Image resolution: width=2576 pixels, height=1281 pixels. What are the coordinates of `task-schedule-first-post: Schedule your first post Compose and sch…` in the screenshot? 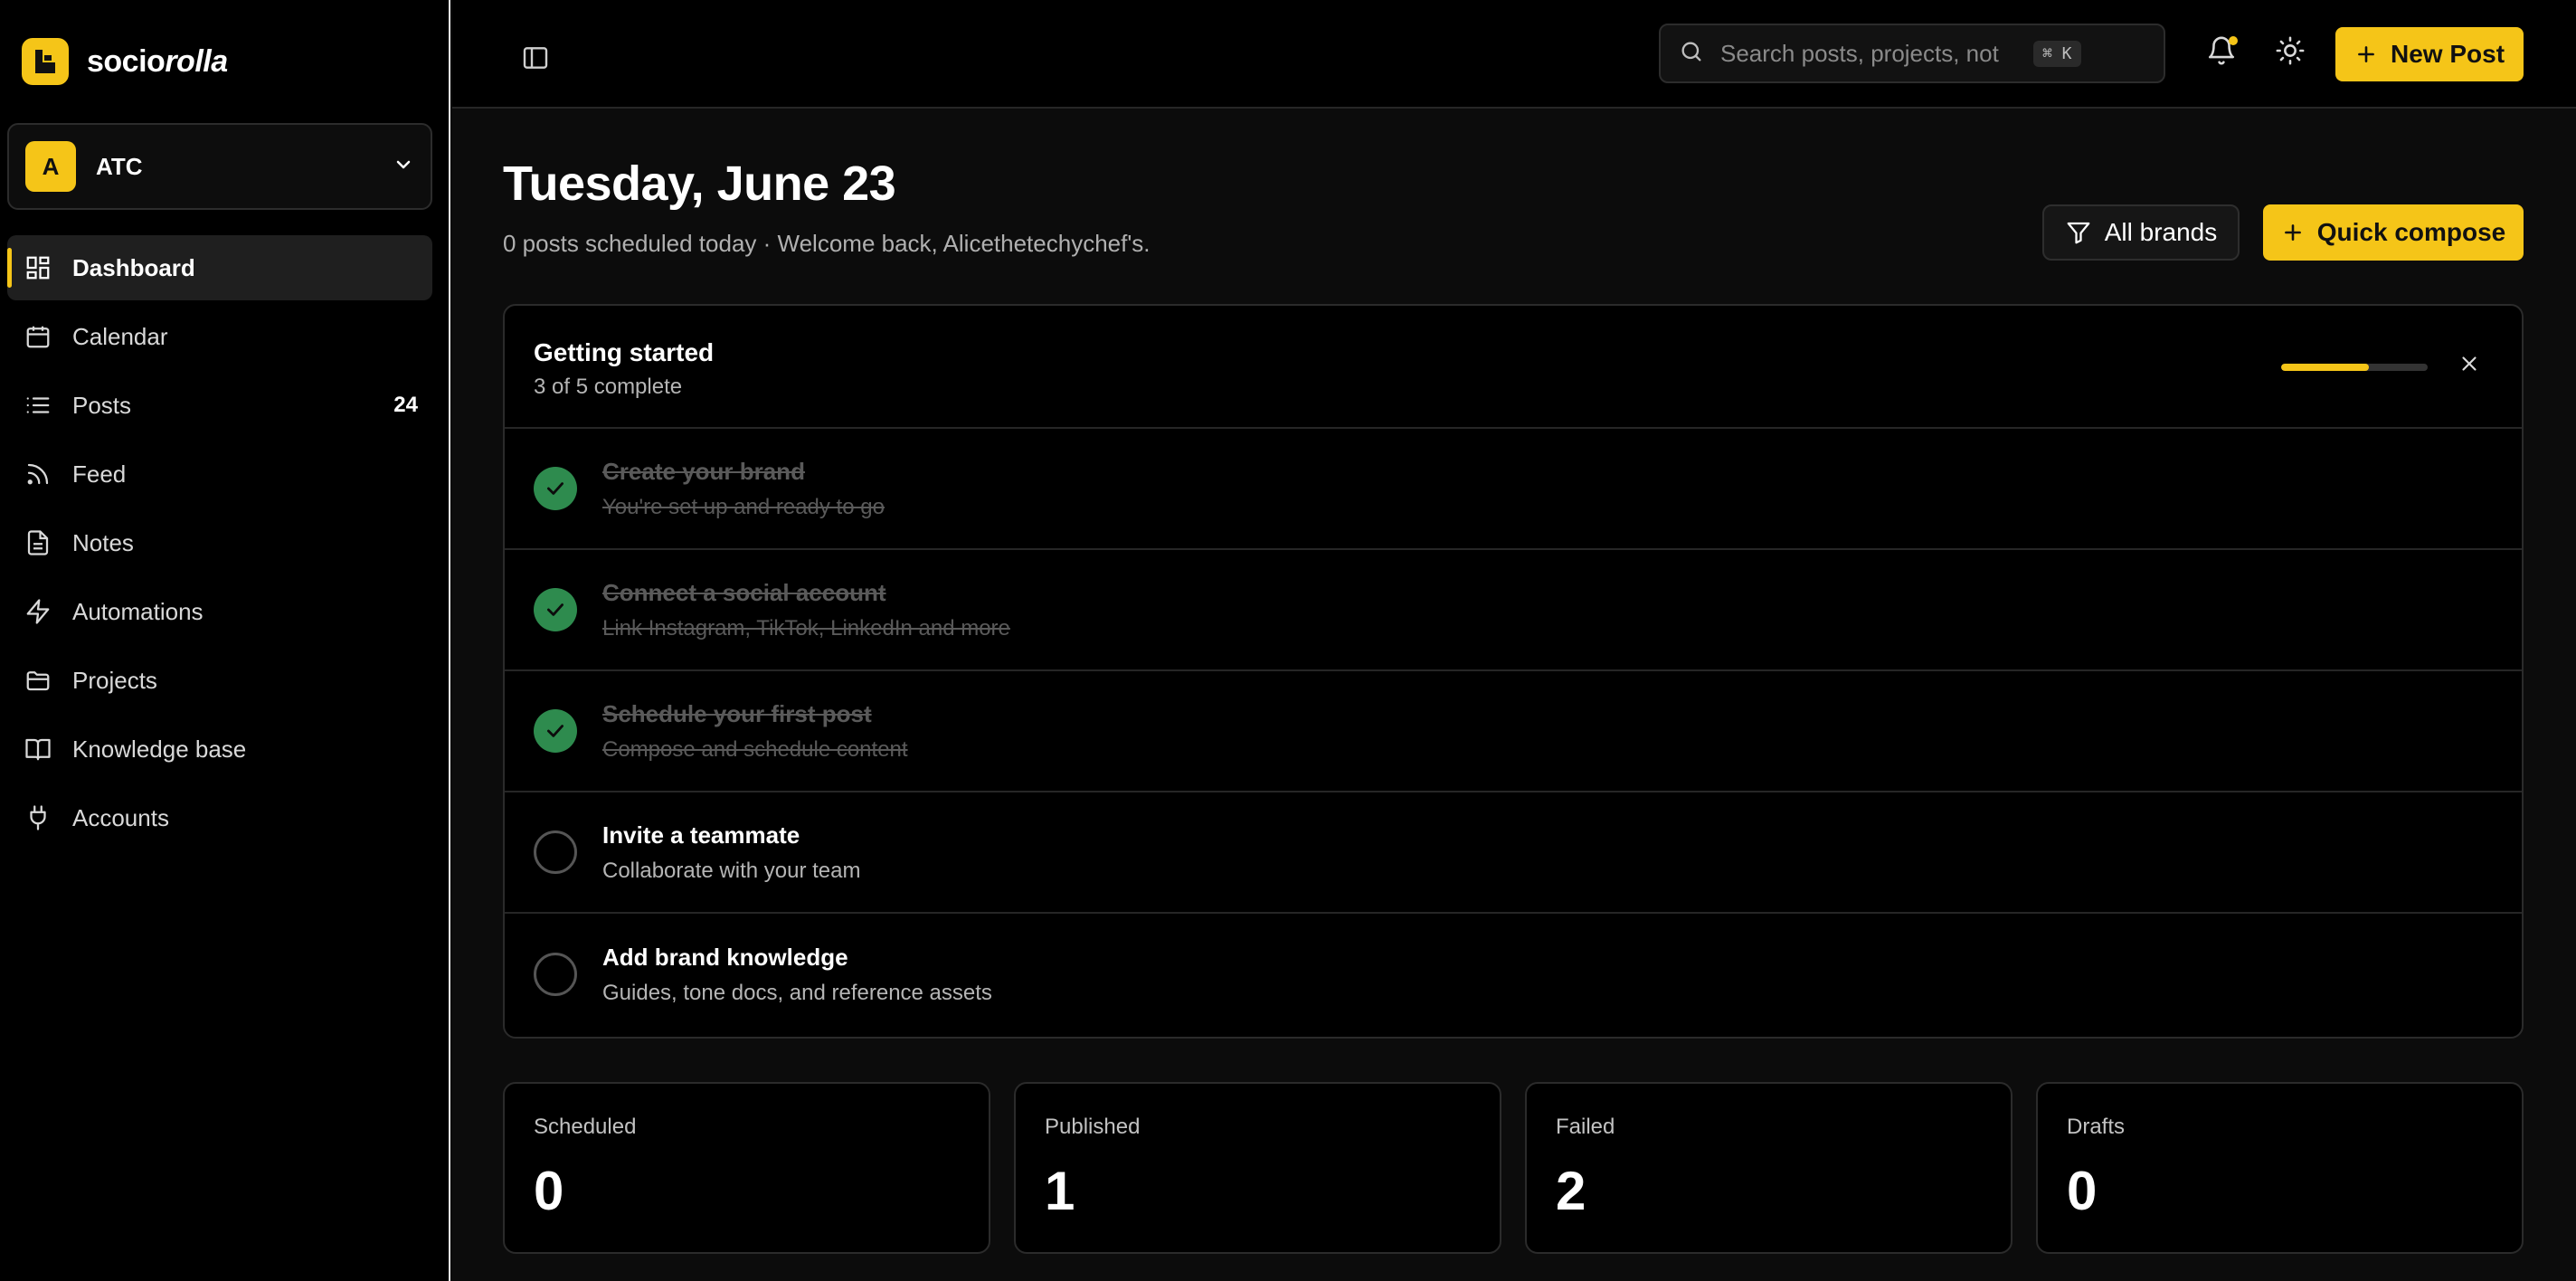 It's located at (1514, 731).